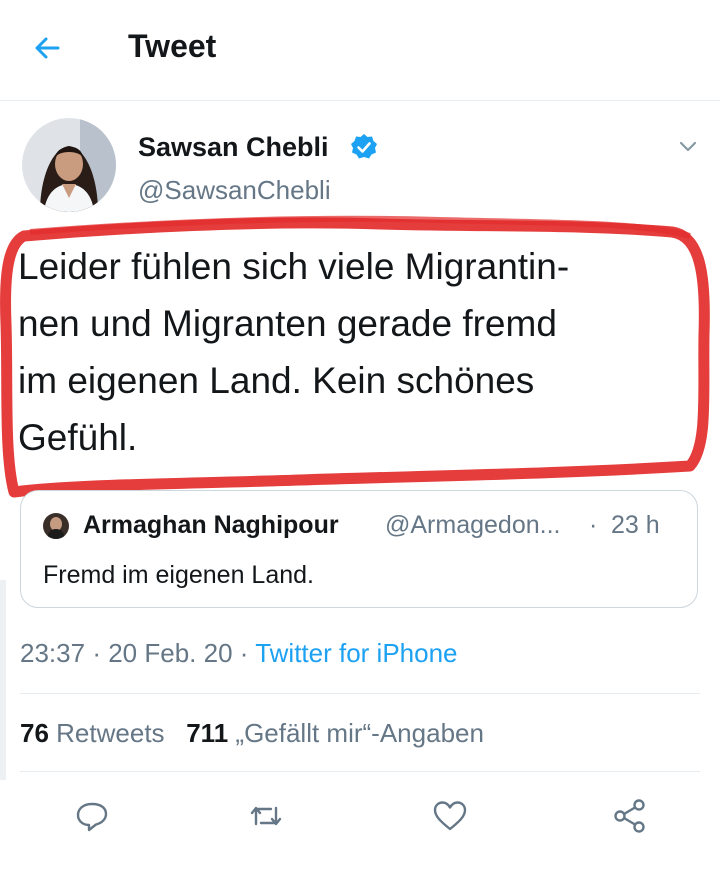 The width and height of the screenshot is (720, 869). I want to click on top-bar: Tweet, so click(360, 50).